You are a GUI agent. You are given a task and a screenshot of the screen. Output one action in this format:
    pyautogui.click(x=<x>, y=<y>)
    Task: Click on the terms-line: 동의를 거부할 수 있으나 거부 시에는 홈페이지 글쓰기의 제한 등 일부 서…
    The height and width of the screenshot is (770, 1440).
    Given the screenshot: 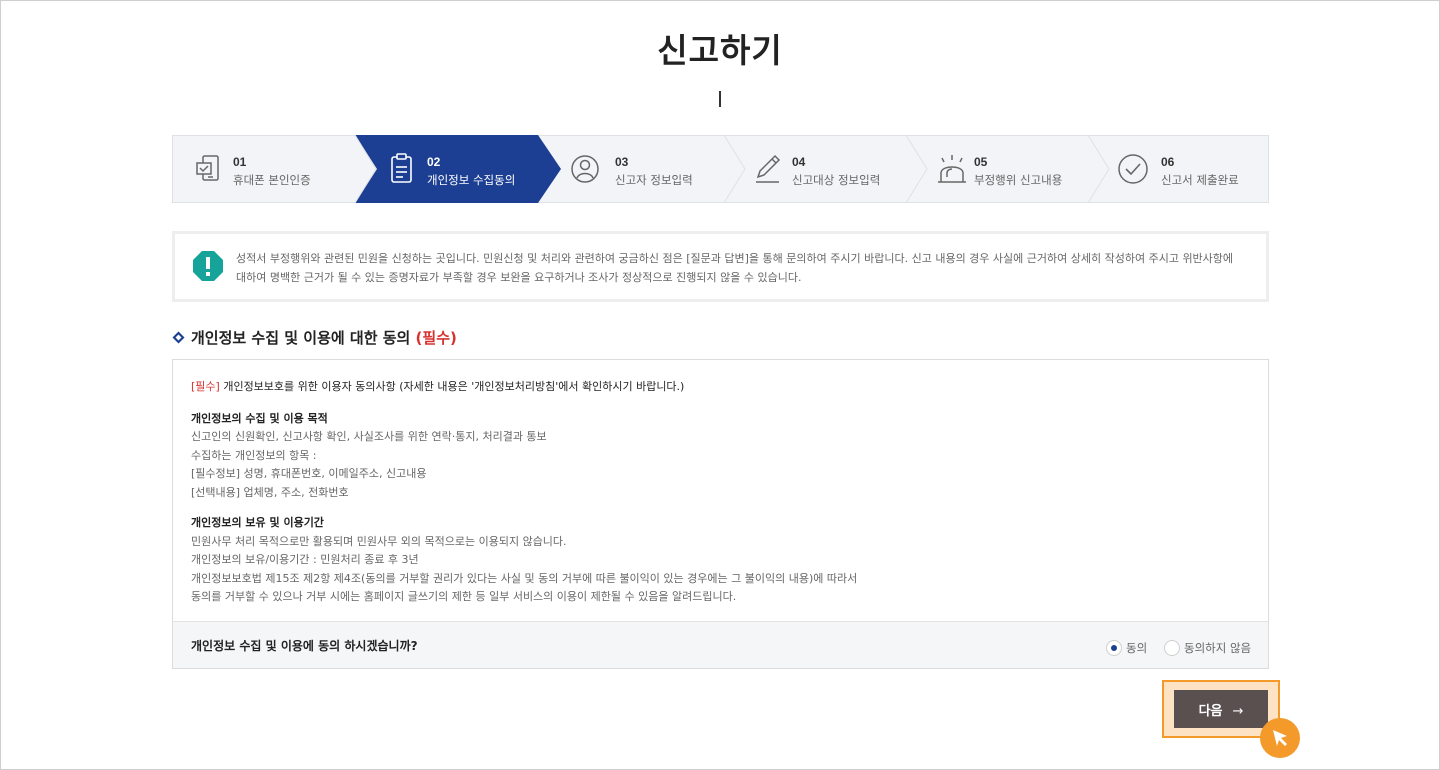 What is the action you would take?
    pyautogui.click(x=464, y=596)
    